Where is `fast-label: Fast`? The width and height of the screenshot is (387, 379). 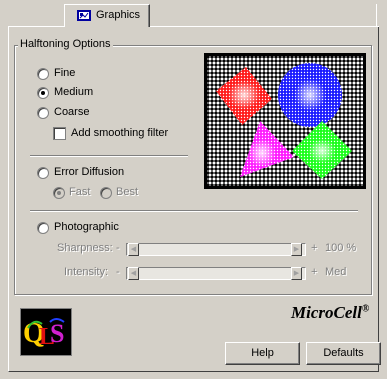 fast-label: Fast is located at coordinates (79, 192).